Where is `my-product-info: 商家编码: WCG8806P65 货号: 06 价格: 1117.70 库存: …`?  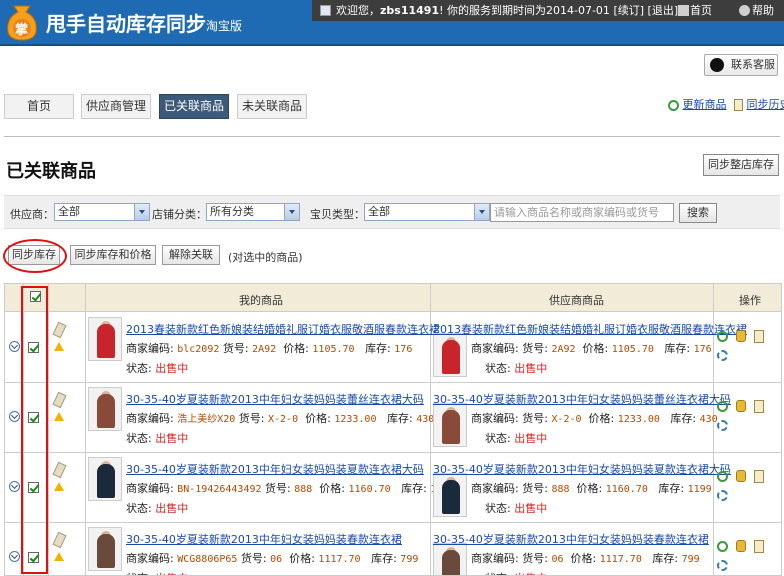 my-product-info: 商家编码: WCG8806P65 货号: 06 价格: 1117.70 库存: … is located at coordinates (272, 558).